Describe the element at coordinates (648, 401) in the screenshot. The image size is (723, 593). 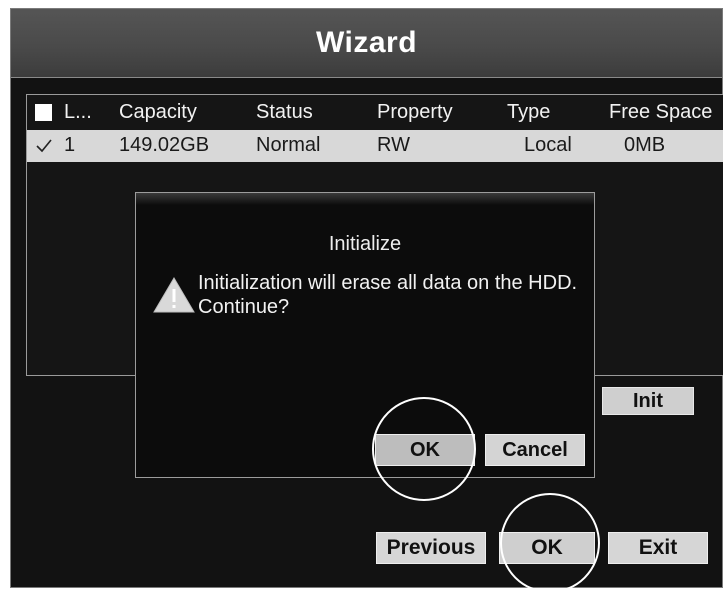
I see `init-button: Init` at that location.